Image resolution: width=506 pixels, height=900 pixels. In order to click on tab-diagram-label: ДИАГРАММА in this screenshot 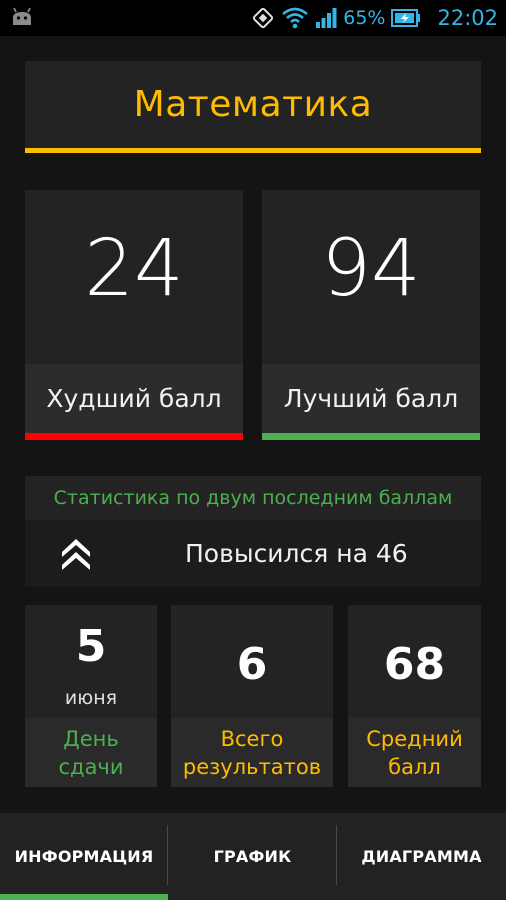, I will do `click(421, 856)`.